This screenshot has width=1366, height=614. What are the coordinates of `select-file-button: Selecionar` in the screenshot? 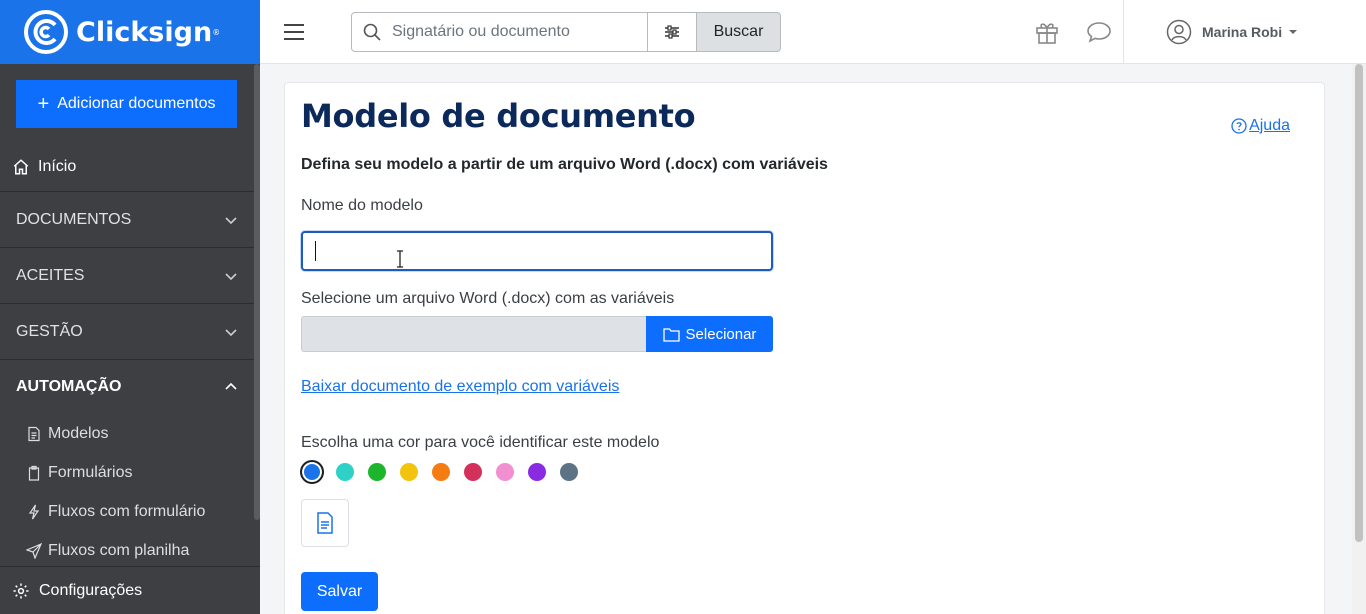 It's located at (709, 334).